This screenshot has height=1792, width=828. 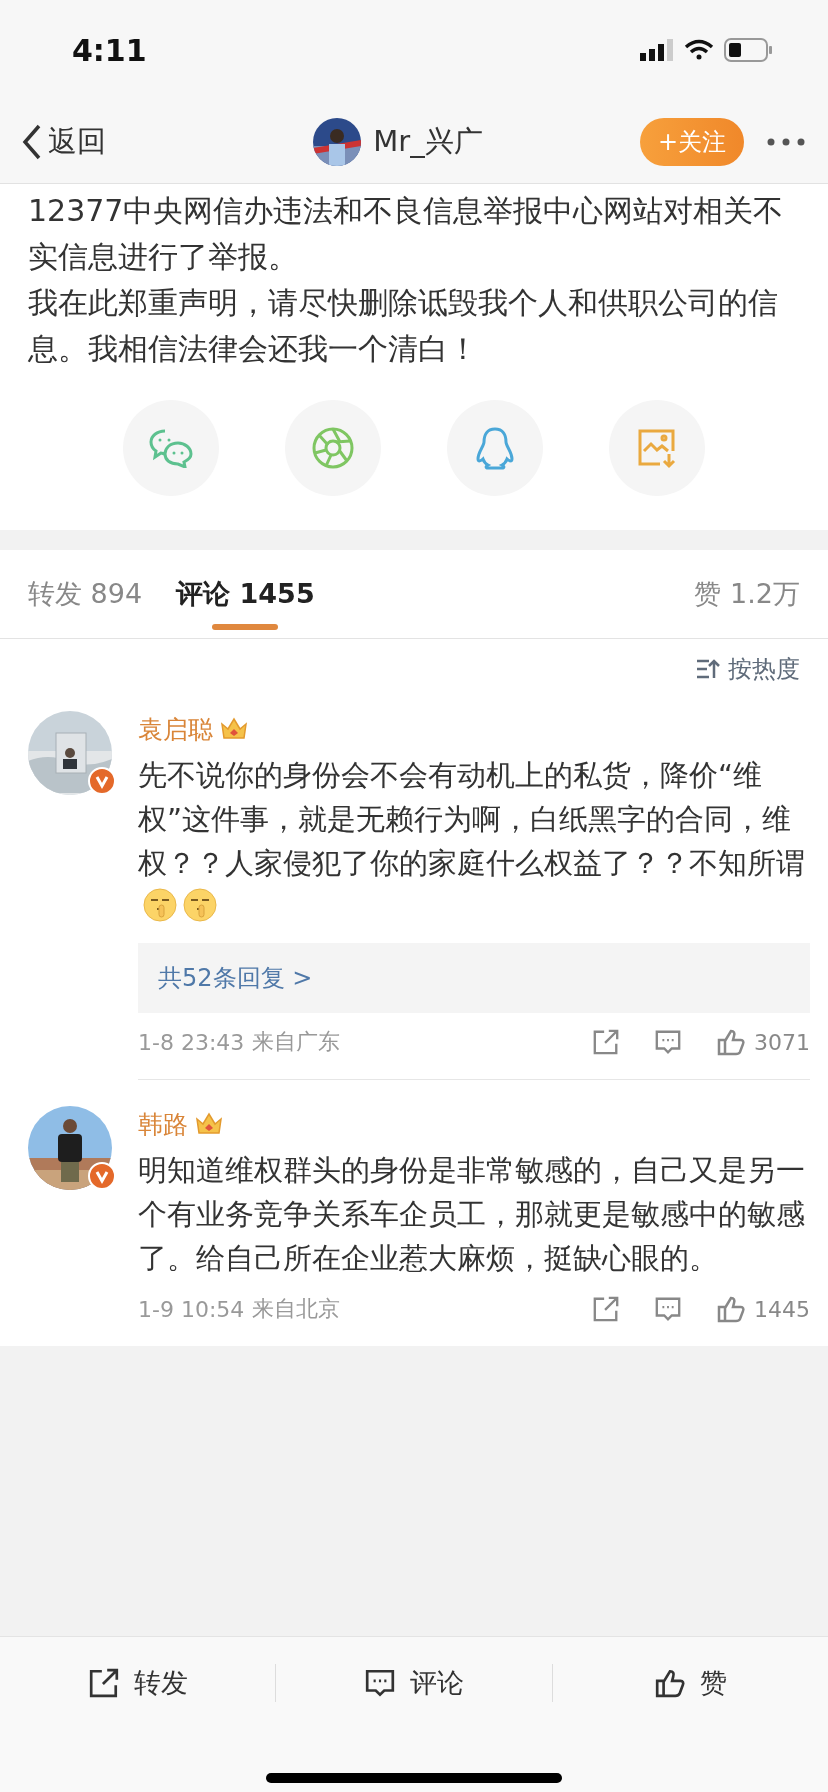 I want to click on action-button: 转发, so click(x=138, y=1683).